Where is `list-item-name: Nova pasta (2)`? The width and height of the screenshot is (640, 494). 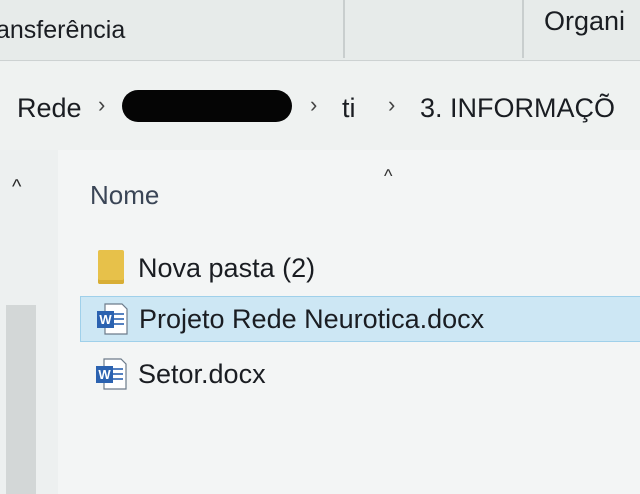 list-item-name: Nova pasta (2) is located at coordinates (227, 268).